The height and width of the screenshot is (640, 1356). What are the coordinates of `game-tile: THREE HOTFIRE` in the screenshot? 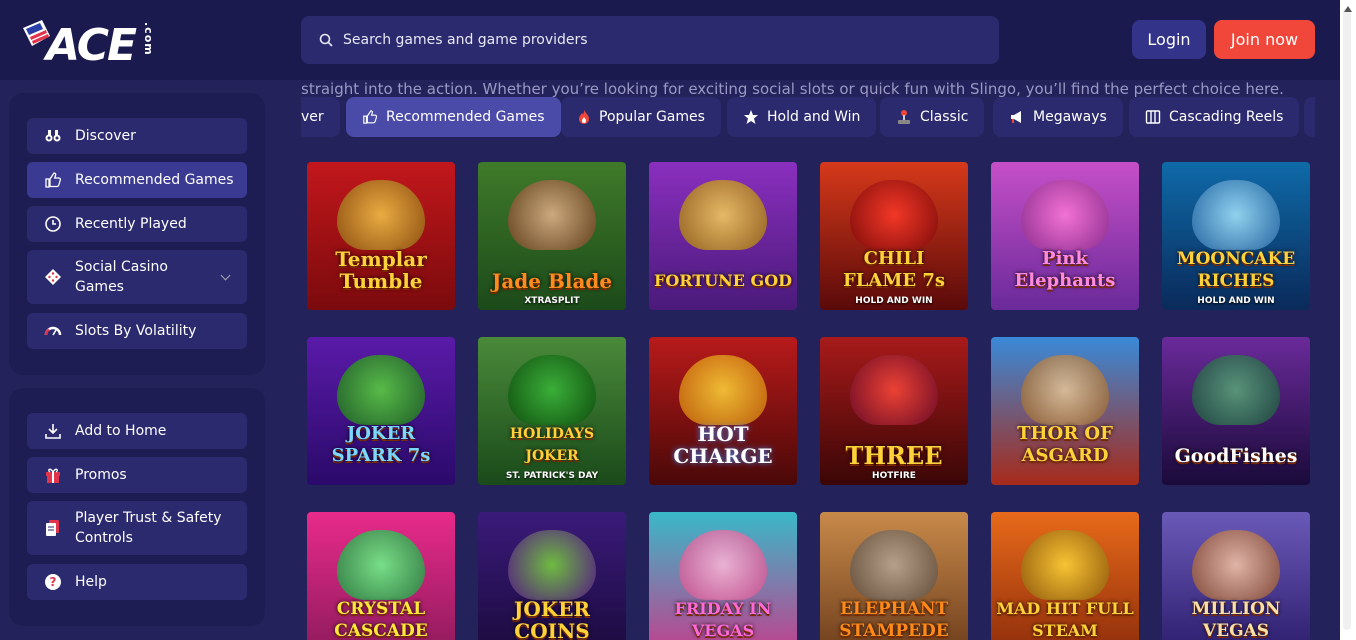 It's located at (894, 411).